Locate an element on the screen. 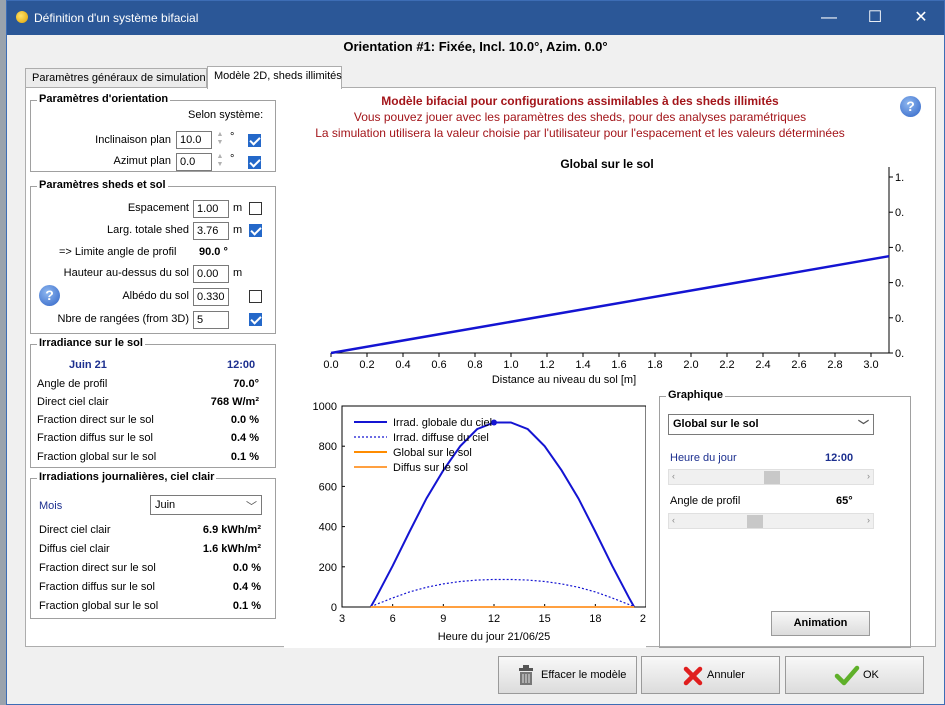  hauteur-unit: m is located at coordinates (238, 273).